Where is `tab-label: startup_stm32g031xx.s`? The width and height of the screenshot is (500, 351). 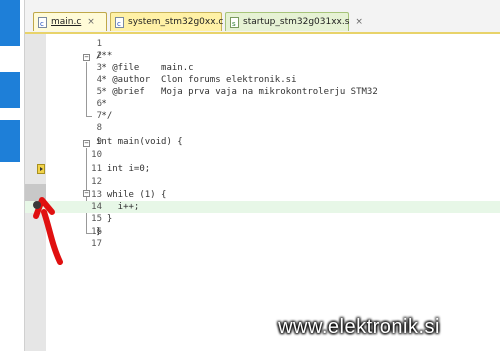
tab-label: startup_stm32g031xx.s is located at coordinates (296, 22).